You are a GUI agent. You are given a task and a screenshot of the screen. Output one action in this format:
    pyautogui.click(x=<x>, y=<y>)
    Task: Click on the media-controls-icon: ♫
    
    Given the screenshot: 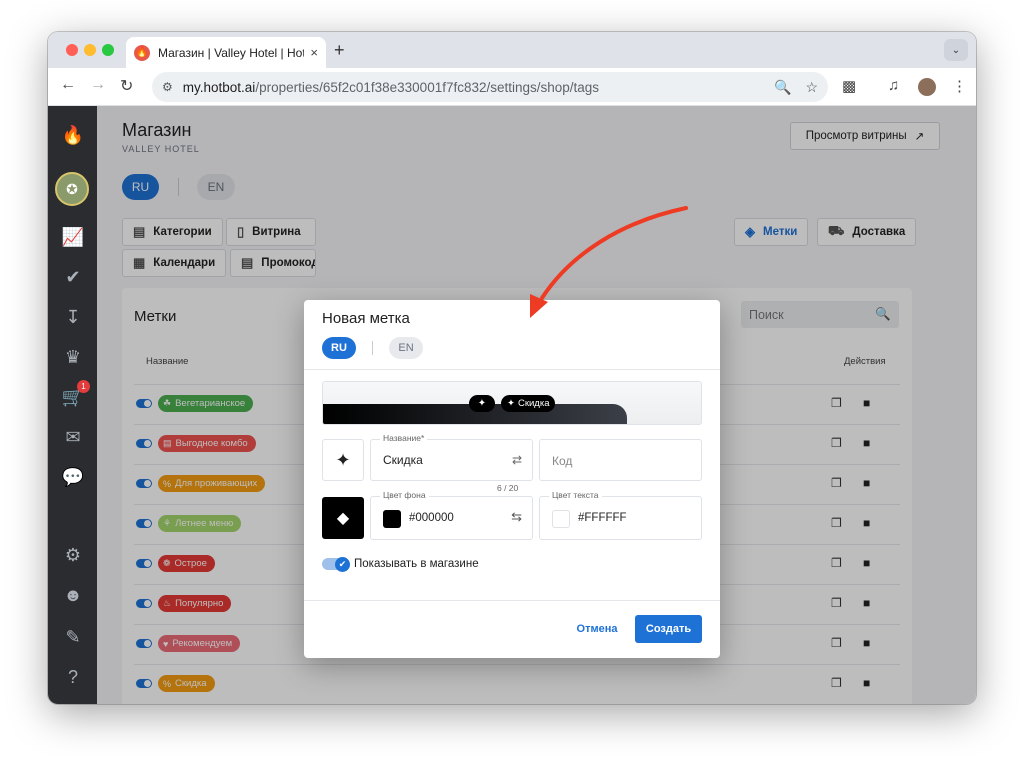 What is the action you would take?
    pyautogui.click(x=893, y=85)
    